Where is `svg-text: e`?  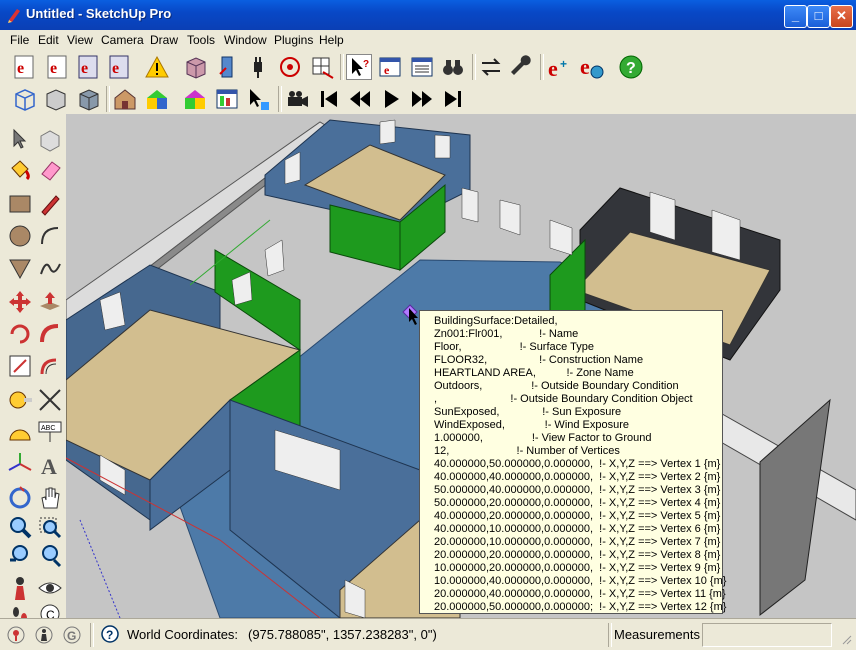 svg-text: e is located at coordinates (585, 66).